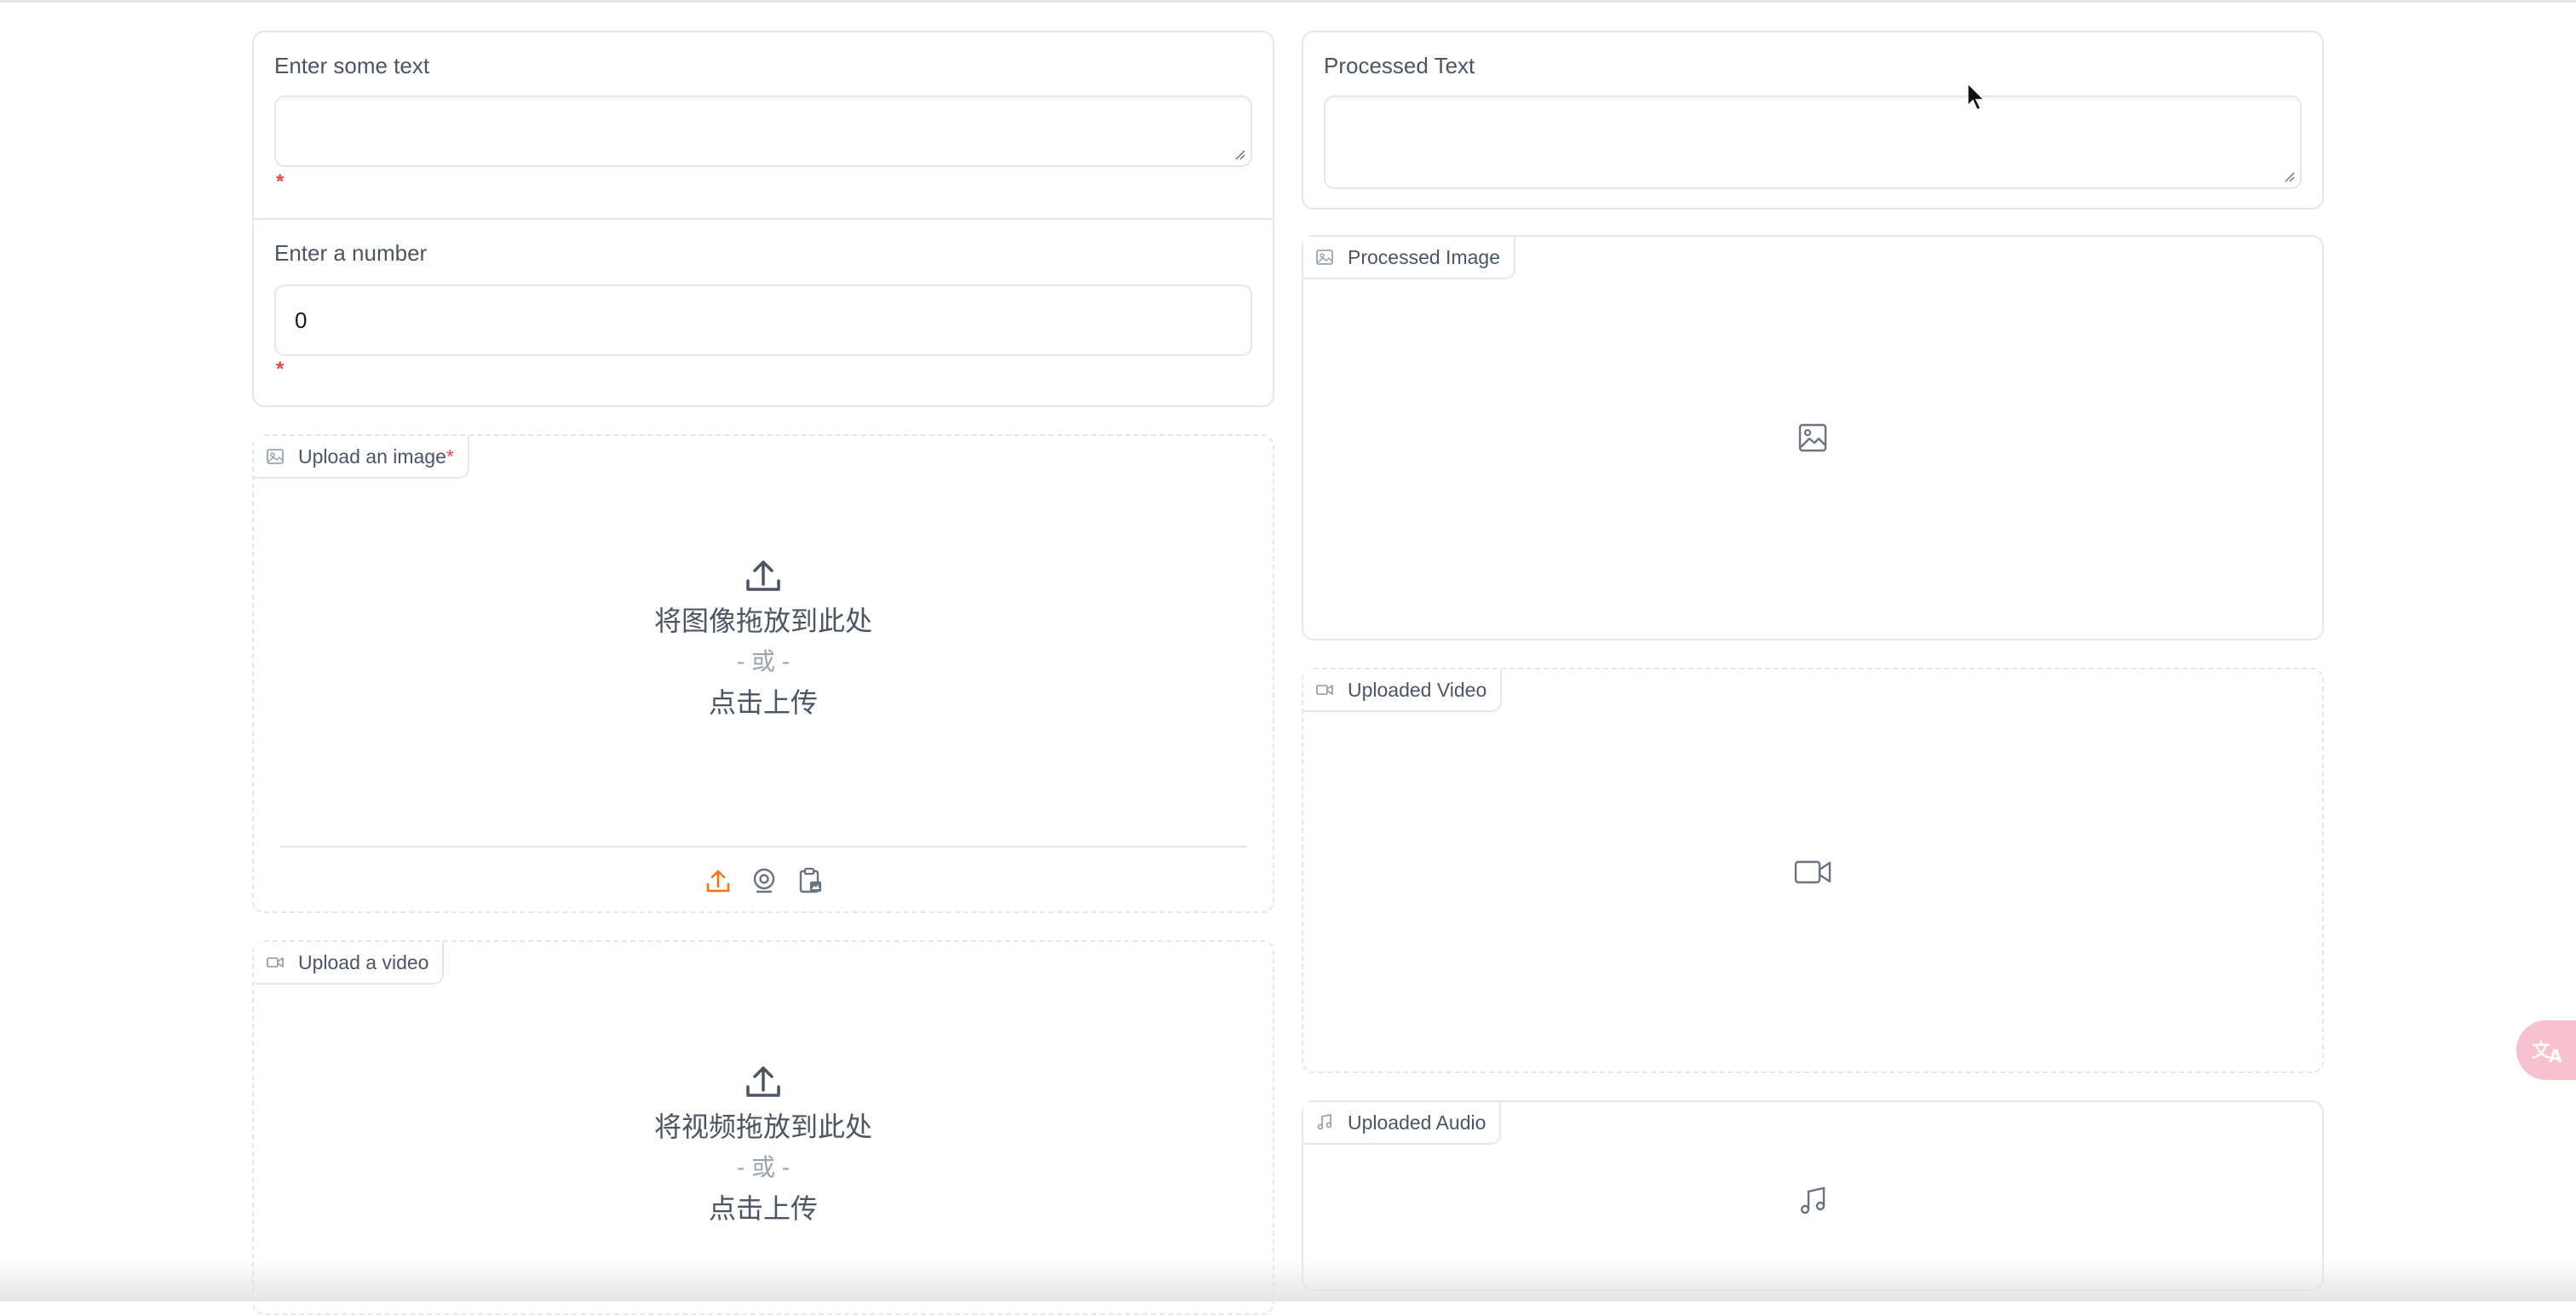 This screenshot has width=2576, height=1315. Describe the element at coordinates (1325, 1121) in the screenshot. I see `music-icon` at that location.